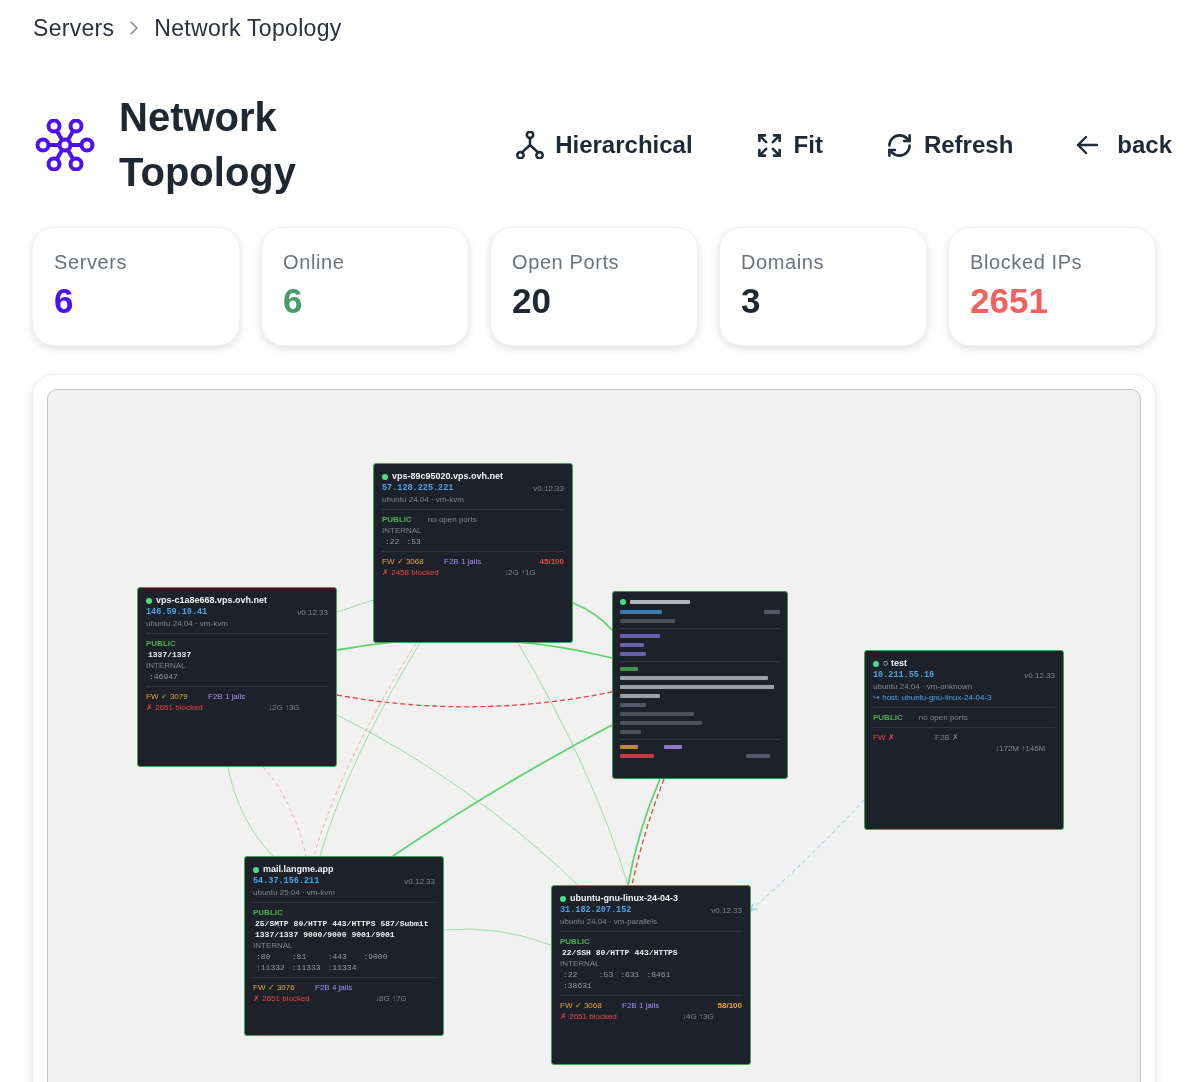  Describe the element at coordinates (91, 262) in the screenshot. I see `stat-label: Servers` at that location.